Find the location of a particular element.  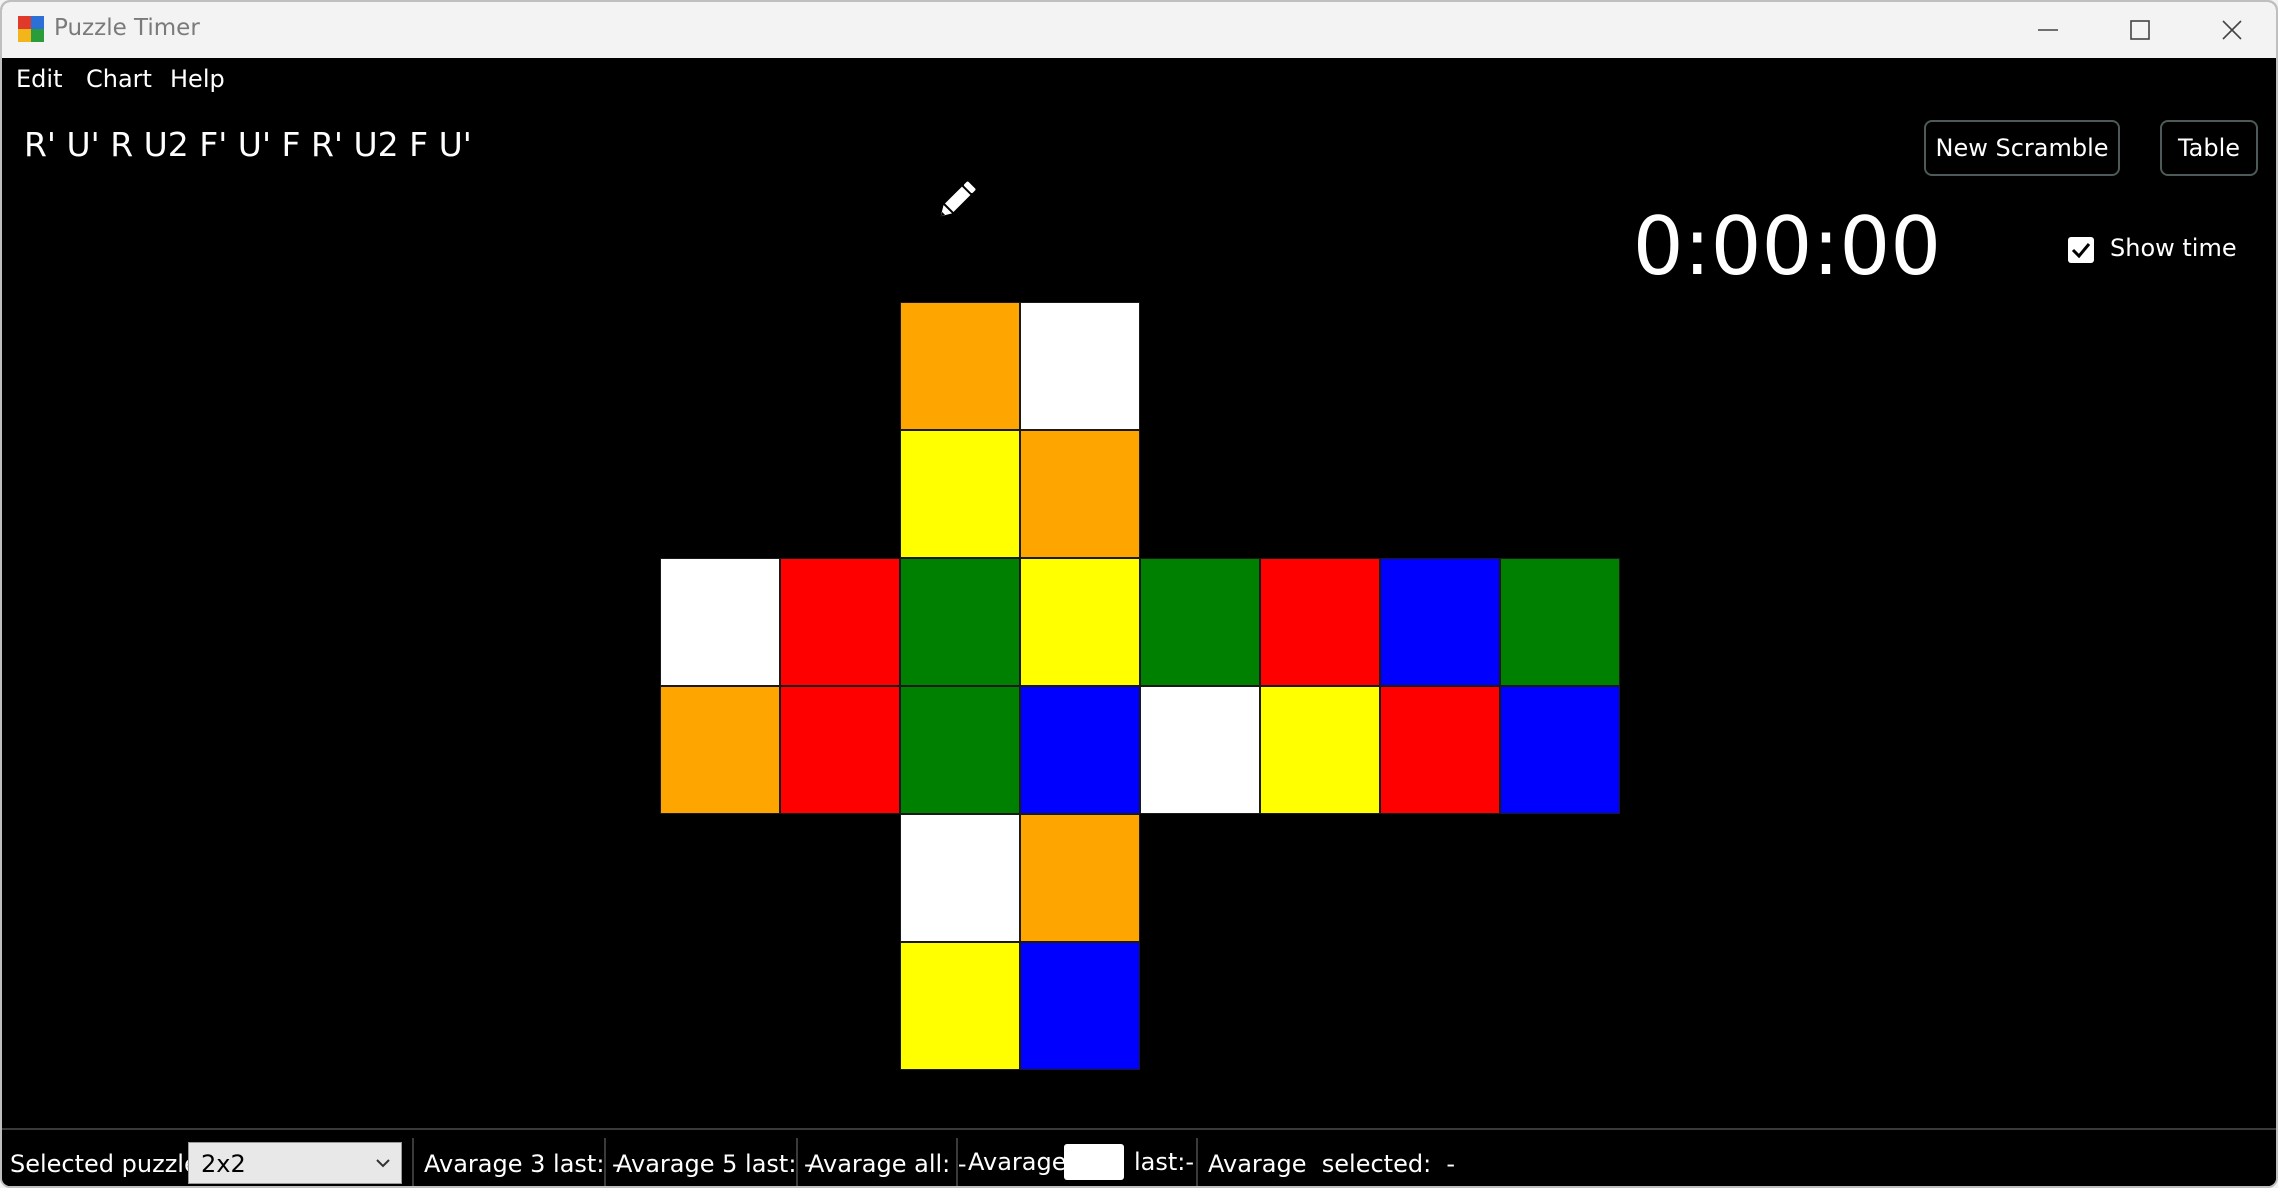

close-button is located at coordinates (2231, 30).